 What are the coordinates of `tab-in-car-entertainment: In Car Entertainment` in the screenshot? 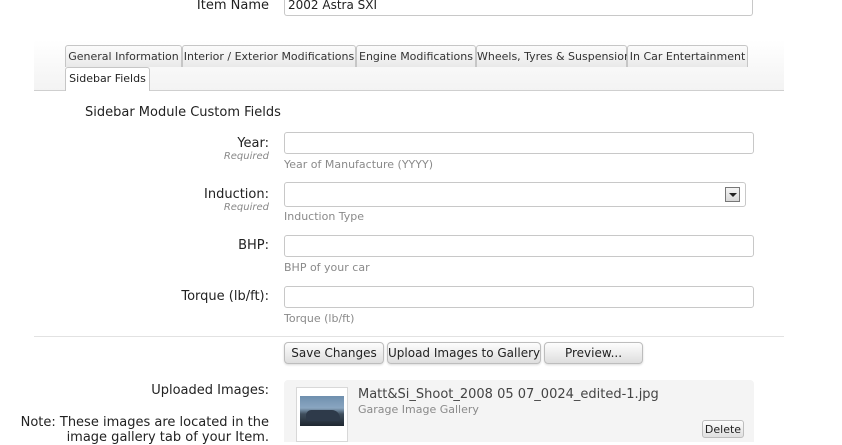 It's located at (687, 56).